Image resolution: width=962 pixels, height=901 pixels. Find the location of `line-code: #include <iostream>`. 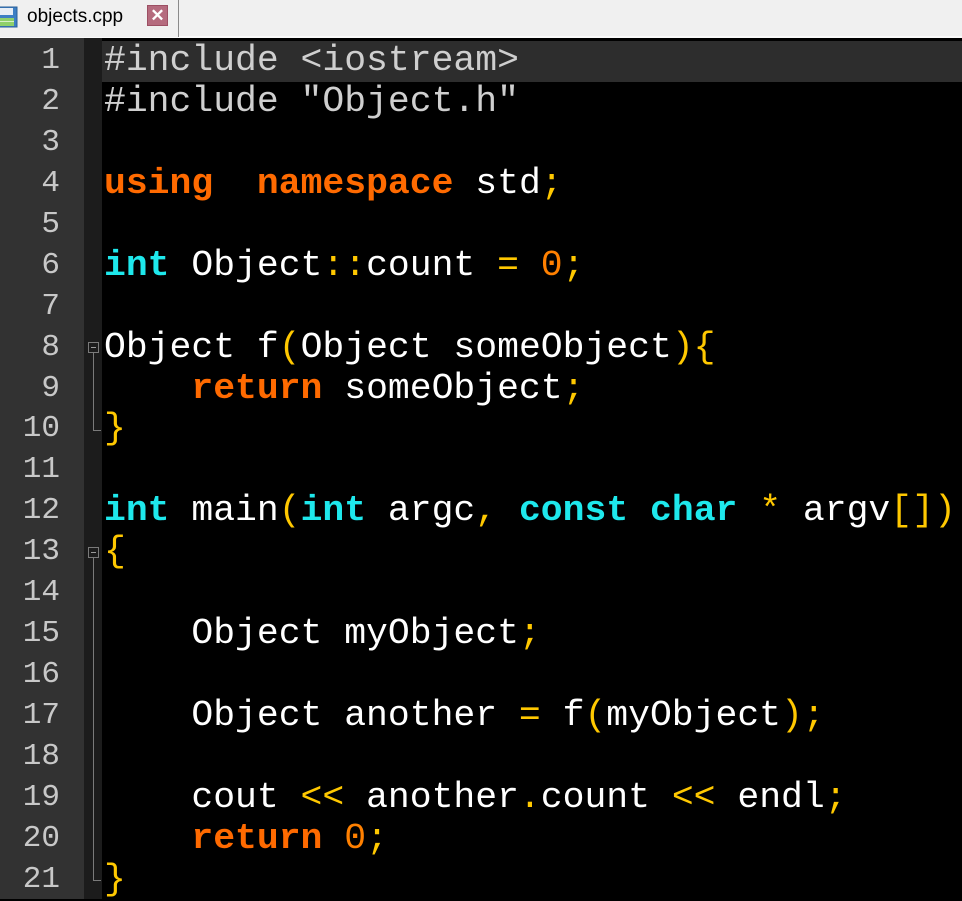

line-code: #include <iostream> is located at coordinates (532, 61).